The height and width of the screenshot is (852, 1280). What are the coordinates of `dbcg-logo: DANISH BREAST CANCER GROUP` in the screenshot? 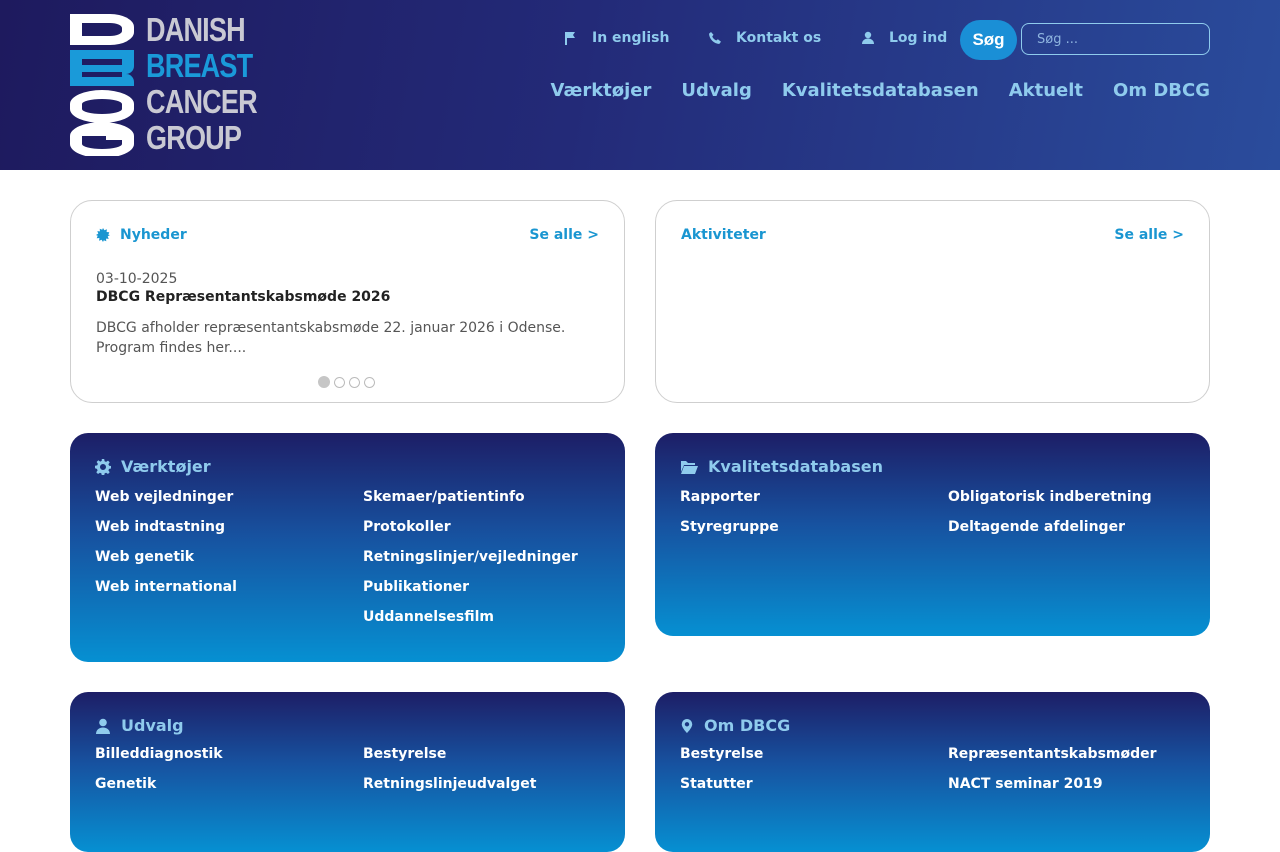 It's located at (164, 84).